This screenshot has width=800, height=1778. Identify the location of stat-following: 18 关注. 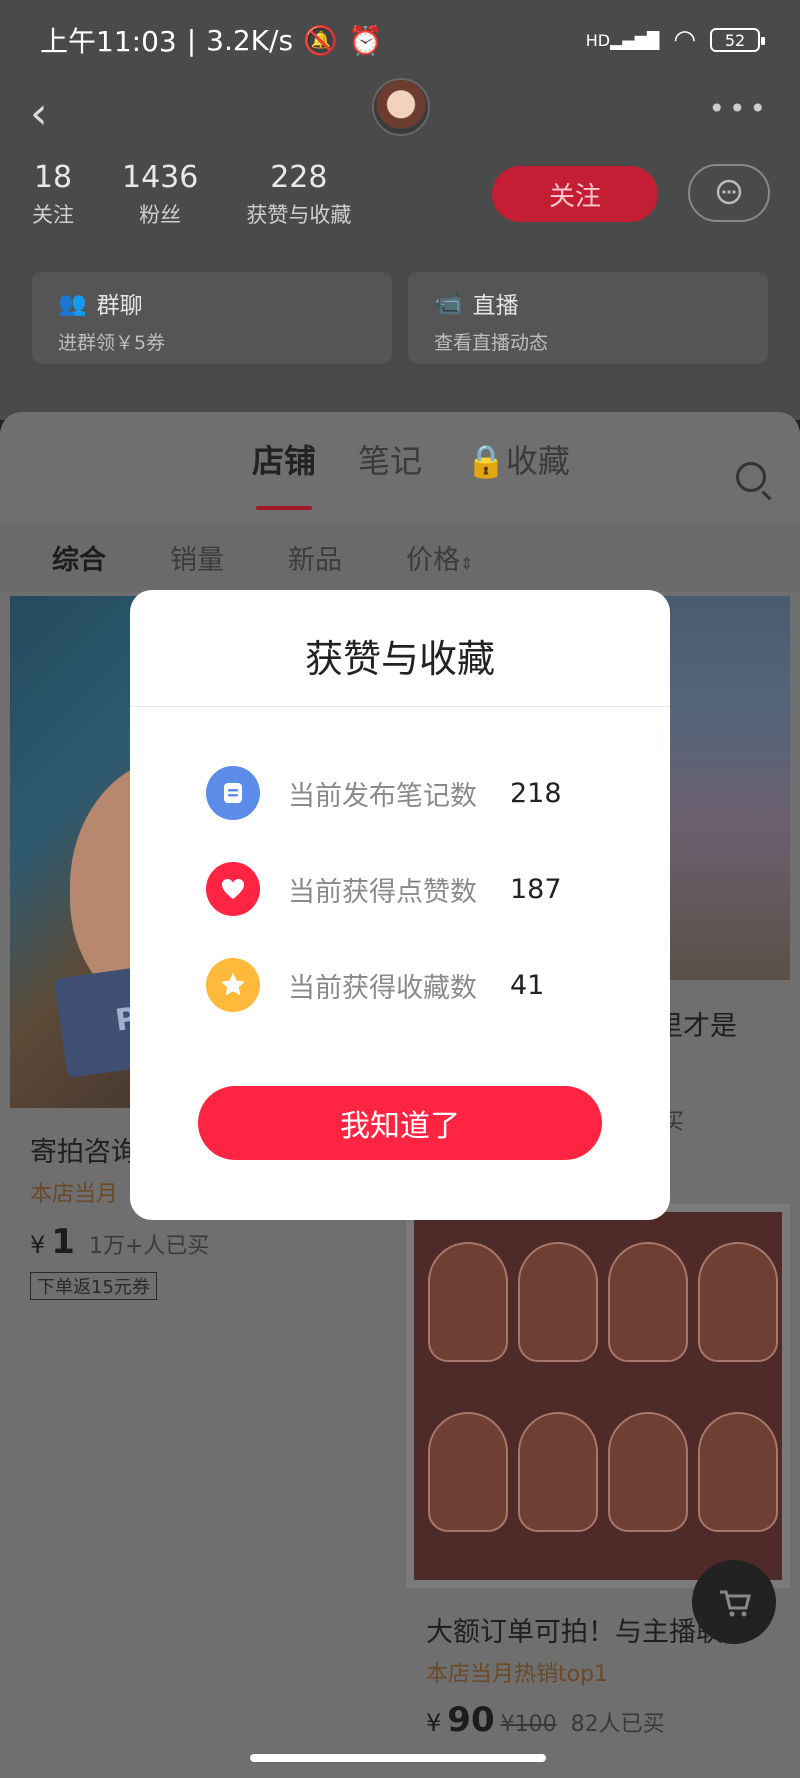
(53, 194).